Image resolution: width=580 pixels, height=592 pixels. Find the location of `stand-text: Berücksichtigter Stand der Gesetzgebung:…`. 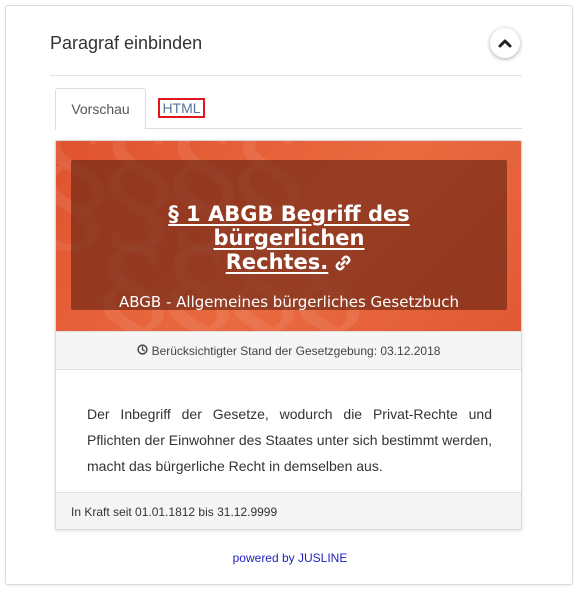

stand-text: Berücksichtigter Stand der Gesetzgebung:… is located at coordinates (296, 350).